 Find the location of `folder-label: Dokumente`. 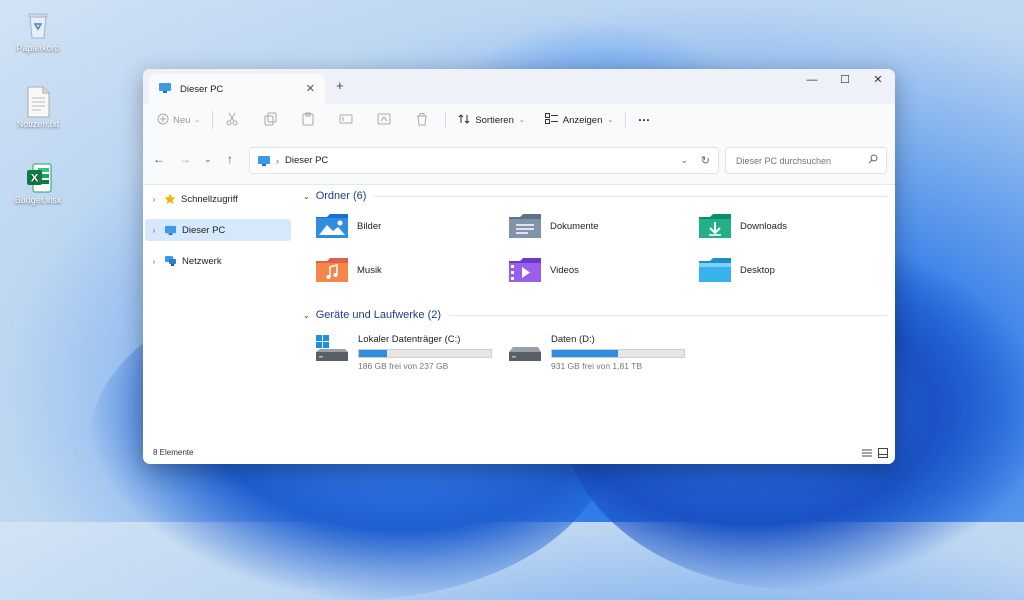

folder-label: Dokumente is located at coordinates (574, 226).